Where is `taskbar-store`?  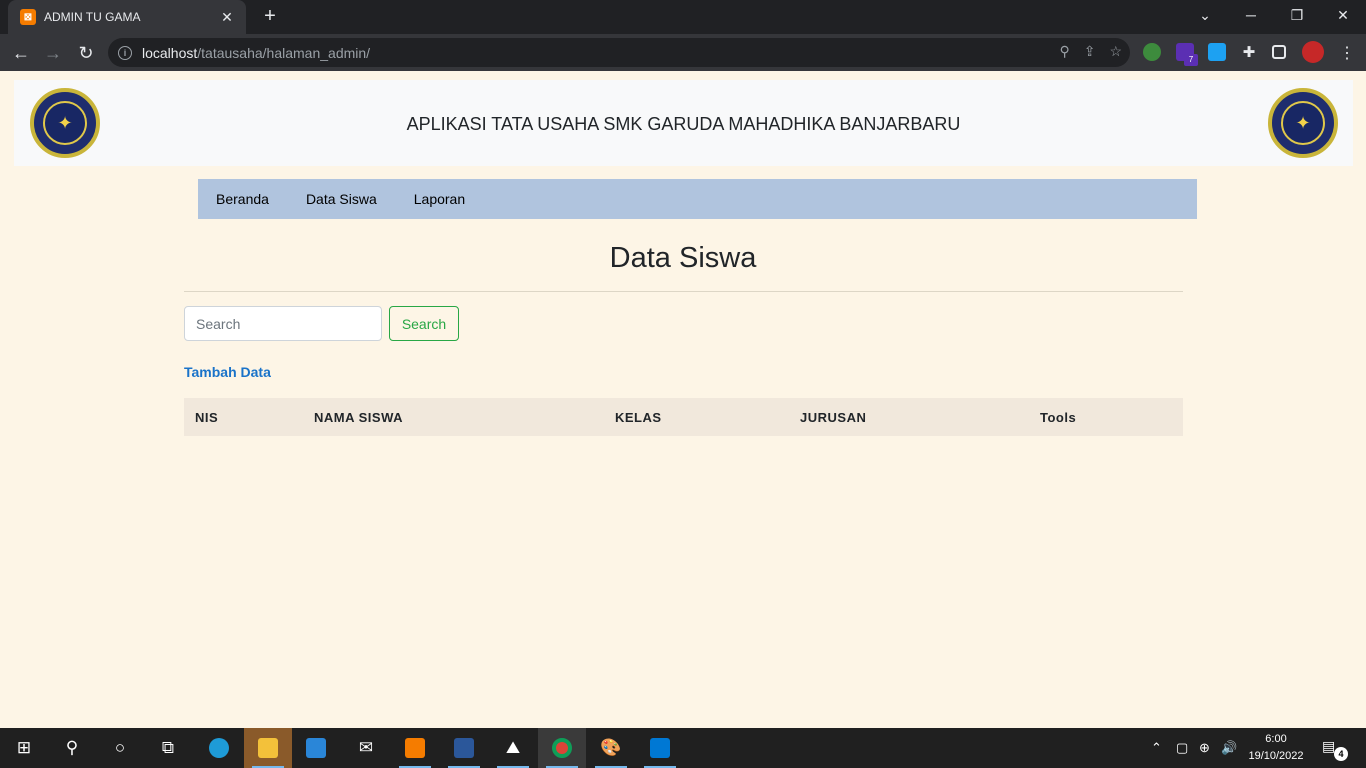
taskbar-store is located at coordinates (316, 748).